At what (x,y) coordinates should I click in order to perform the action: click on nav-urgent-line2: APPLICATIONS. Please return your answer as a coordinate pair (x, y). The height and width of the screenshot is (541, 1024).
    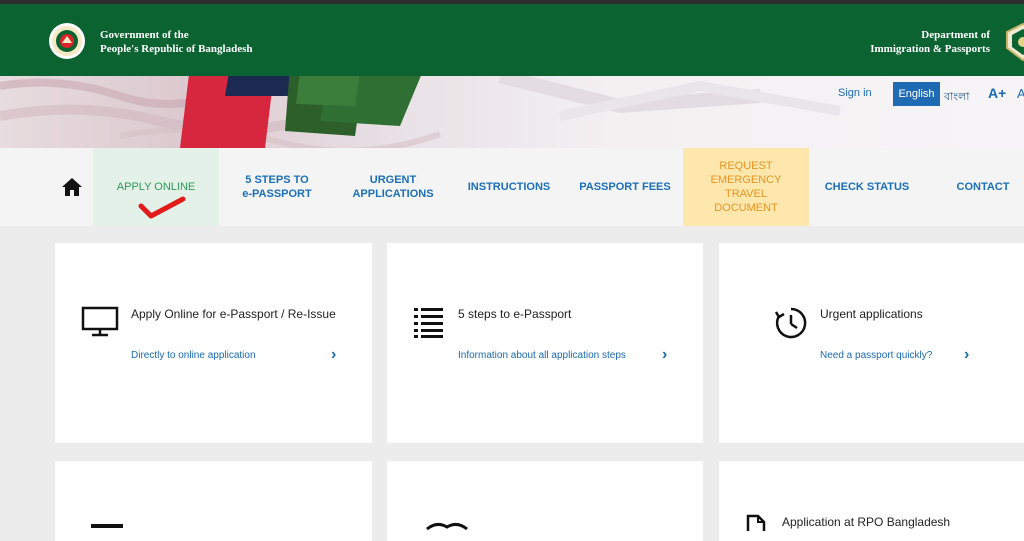
    Looking at the image, I should click on (393, 194).